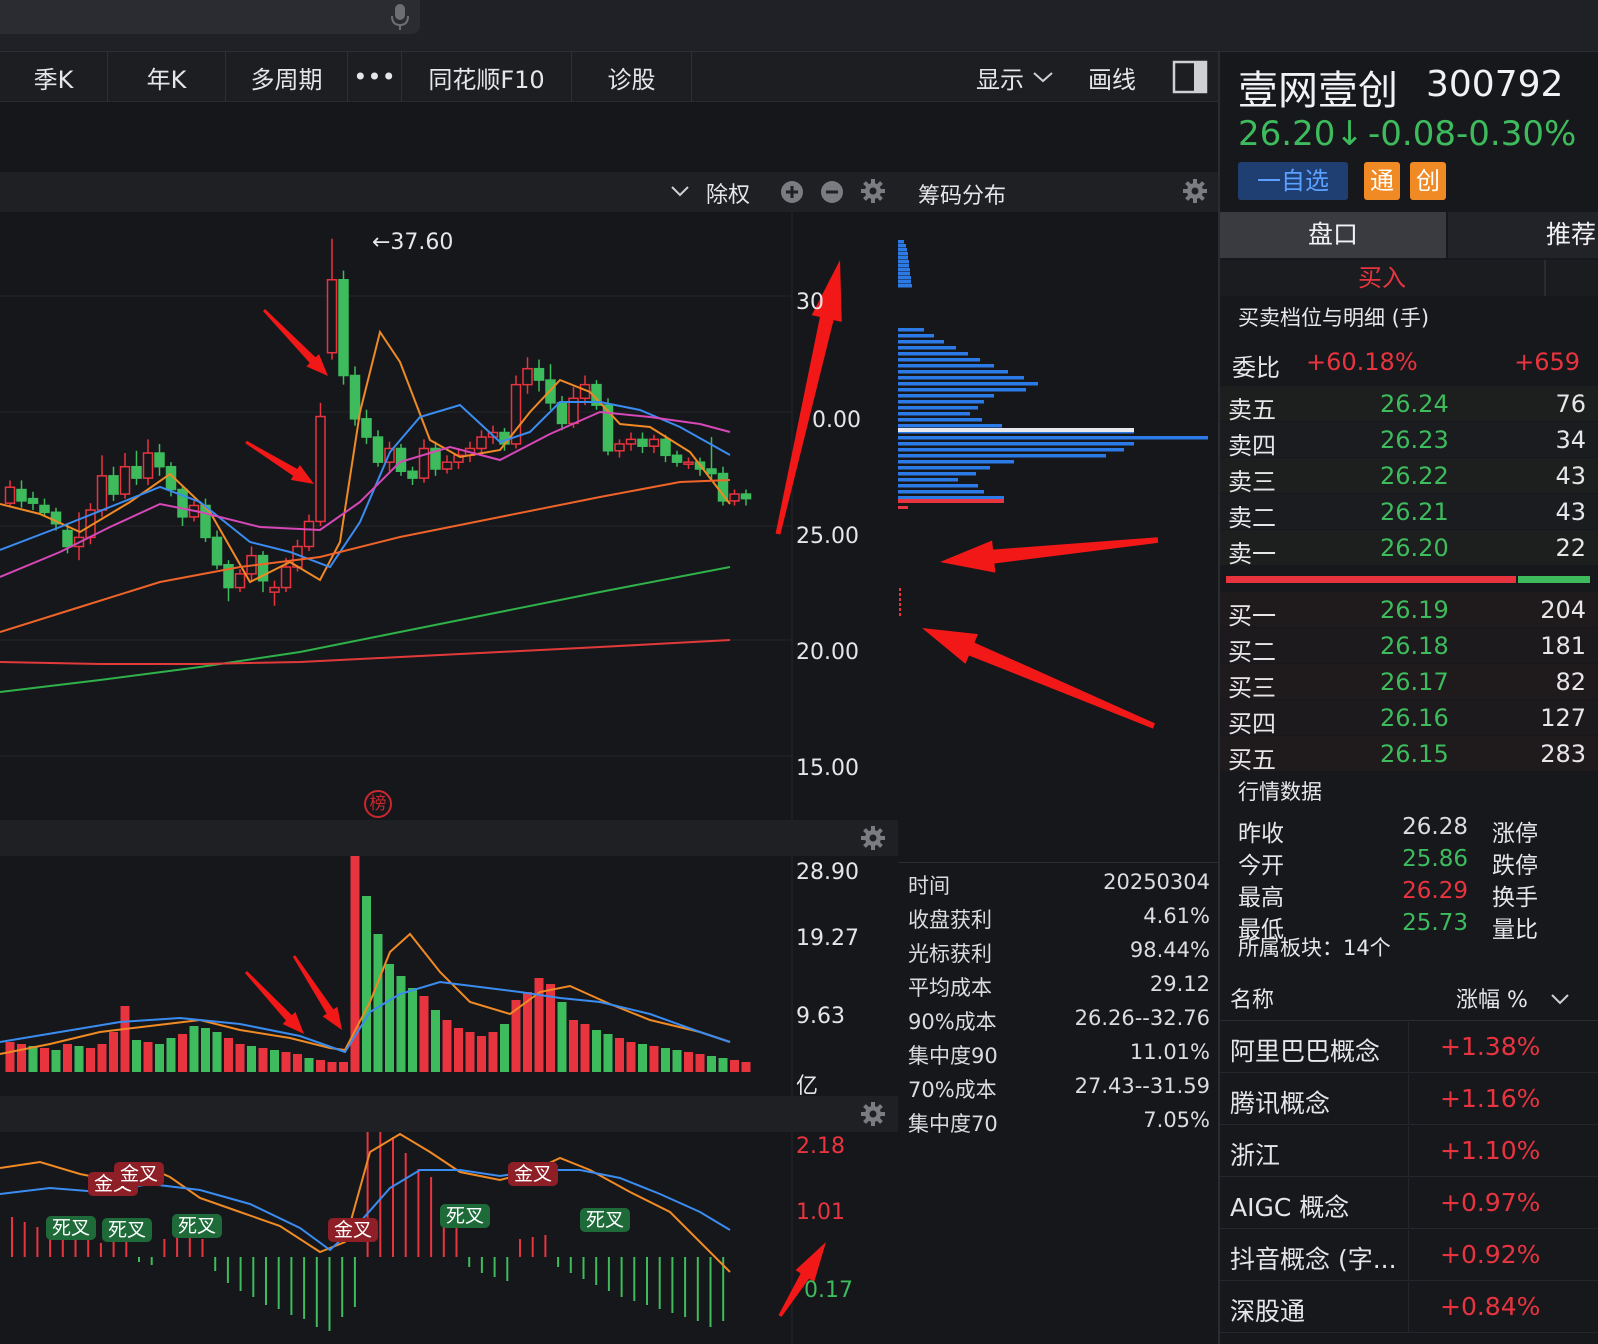  What do you see at coordinates (1547, 362) in the screenshot?
I see `weibi-diff: +659` at bounding box center [1547, 362].